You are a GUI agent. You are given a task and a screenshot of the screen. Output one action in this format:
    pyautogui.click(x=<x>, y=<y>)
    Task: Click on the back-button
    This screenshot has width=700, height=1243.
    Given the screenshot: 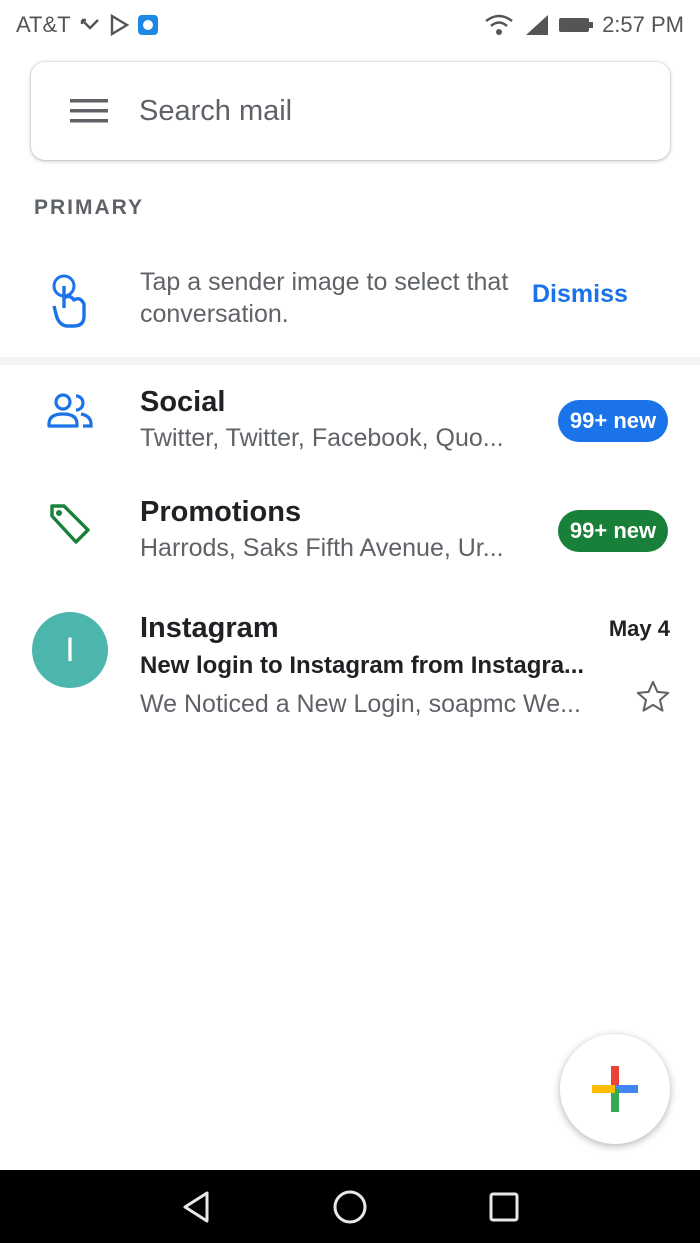 What is the action you would take?
    pyautogui.click(x=196, y=1207)
    